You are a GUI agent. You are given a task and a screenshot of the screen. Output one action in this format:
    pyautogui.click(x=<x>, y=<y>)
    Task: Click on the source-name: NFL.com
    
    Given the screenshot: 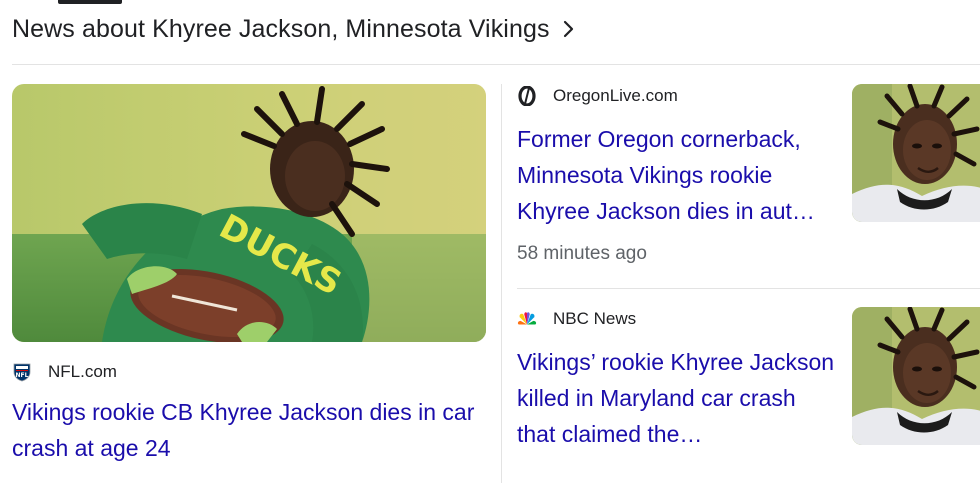 What is the action you would take?
    pyautogui.click(x=82, y=371)
    